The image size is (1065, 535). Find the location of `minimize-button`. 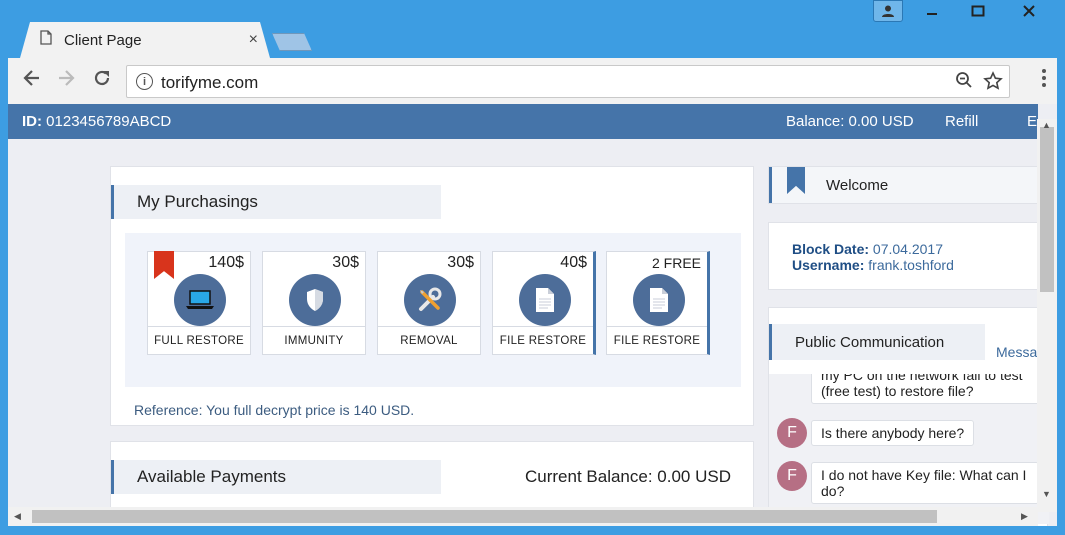

minimize-button is located at coordinates (932, 11).